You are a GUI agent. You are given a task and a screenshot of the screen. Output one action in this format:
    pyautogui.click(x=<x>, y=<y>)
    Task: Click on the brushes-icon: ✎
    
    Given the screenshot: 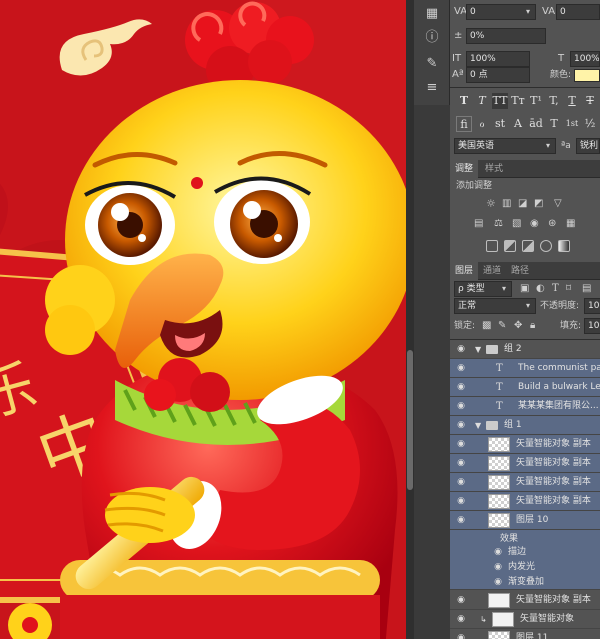 What is the action you would take?
    pyautogui.click(x=432, y=64)
    